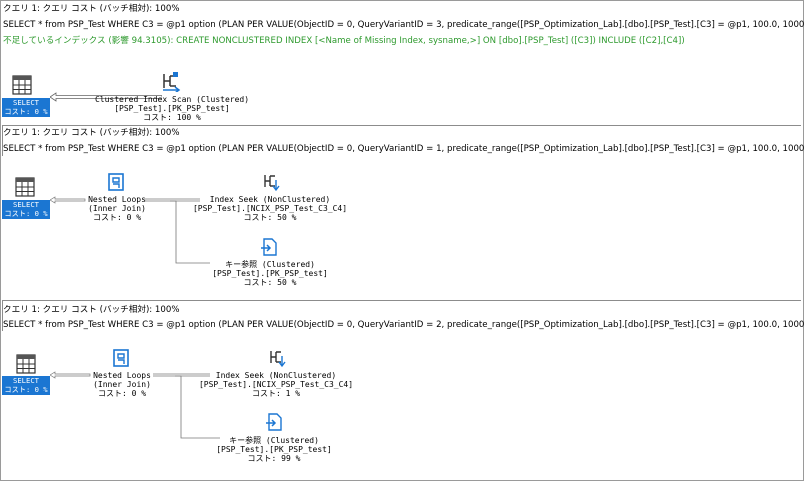 This screenshot has width=804, height=481. What do you see at coordinates (172, 99) in the screenshot?
I see `clustered-scan-name: Clustered Index Scan (Clustered)` at bounding box center [172, 99].